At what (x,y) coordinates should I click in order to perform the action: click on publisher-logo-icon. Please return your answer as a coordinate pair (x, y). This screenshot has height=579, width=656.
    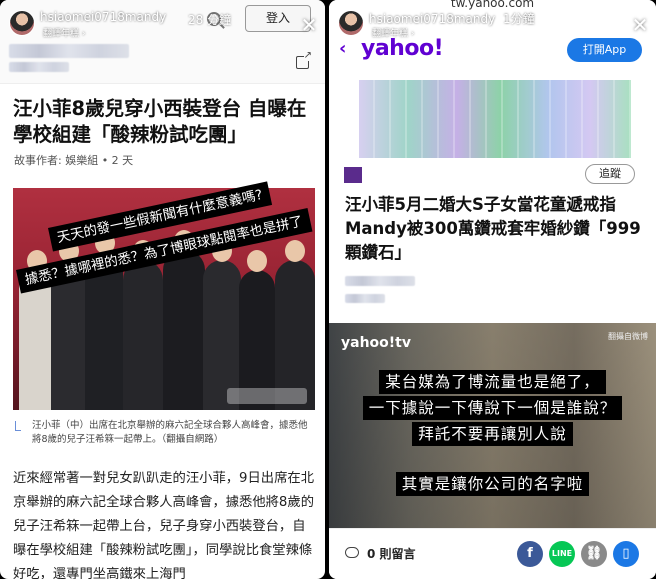
    Looking at the image, I should click on (353, 175).